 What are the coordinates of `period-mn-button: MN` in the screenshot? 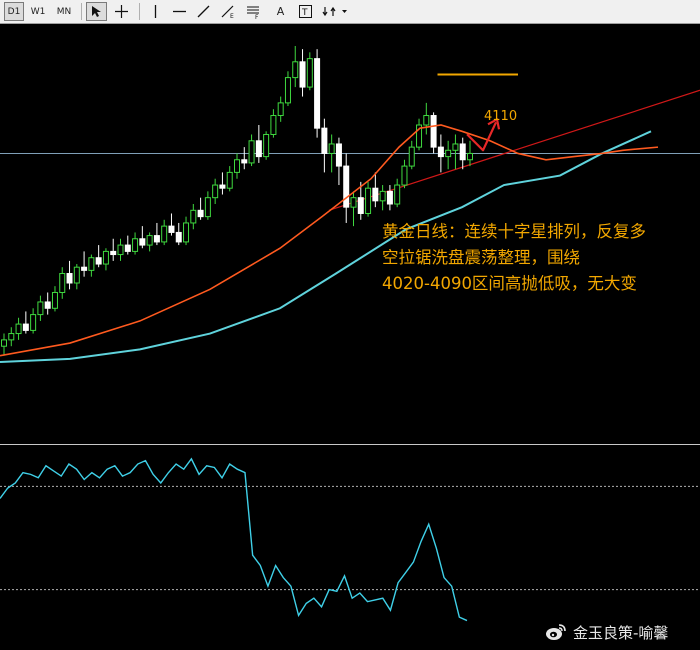 It's located at (64, 11).